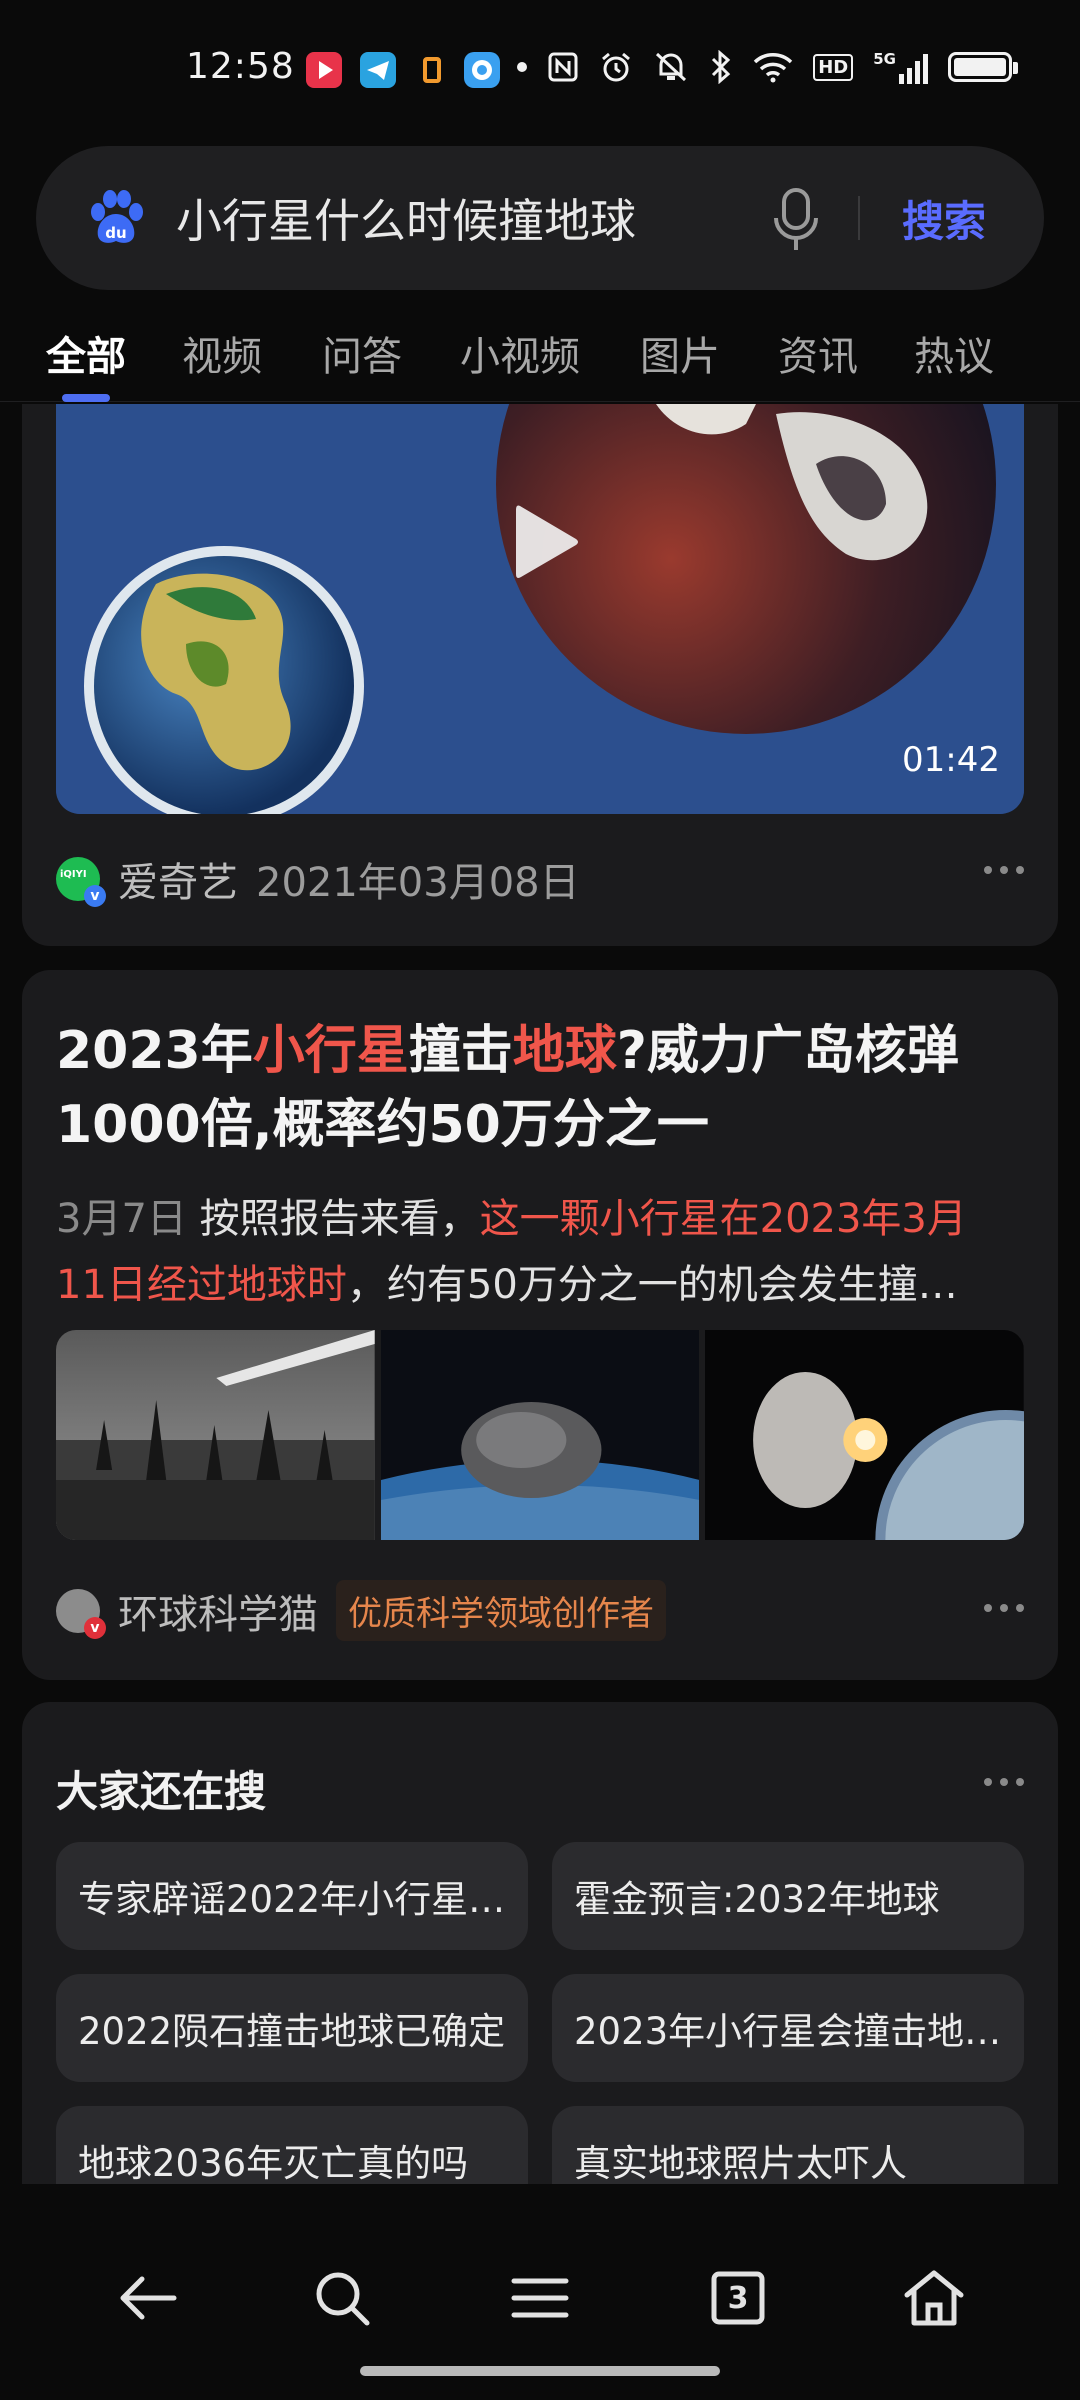 The image size is (1080, 2400). I want to click on search-input, so click(456, 218).